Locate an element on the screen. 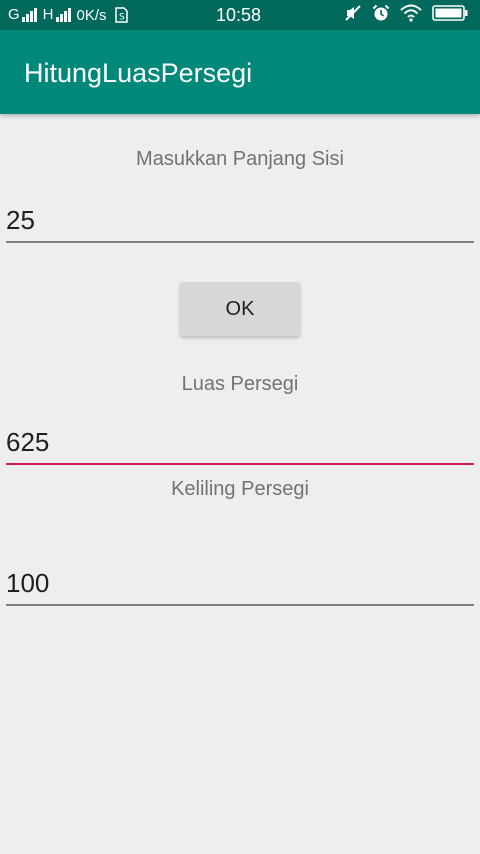 Image resolution: width=480 pixels, height=854 pixels. status-left-group: G H 0K/s S is located at coordinates (68, 15).